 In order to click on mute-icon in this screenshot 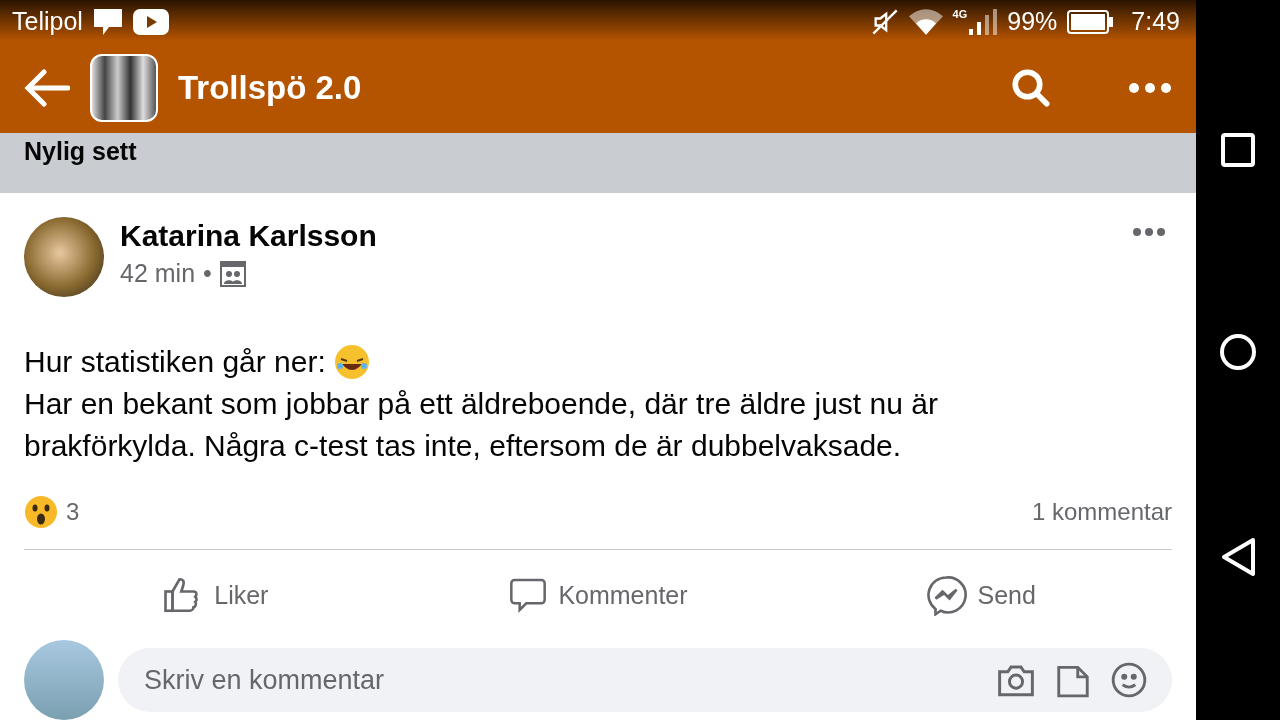, I will do `click(884, 21)`.